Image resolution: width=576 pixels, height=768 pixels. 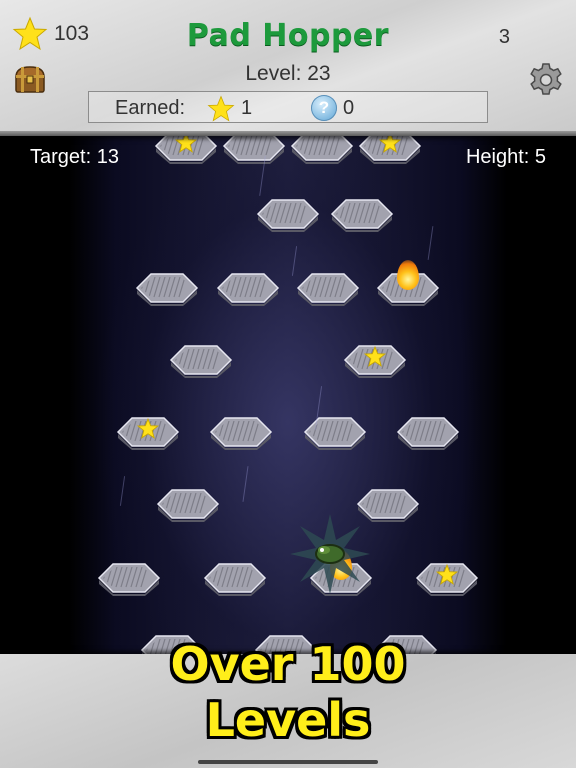 I want to click on player-frog-icon, so click(x=330, y=554).